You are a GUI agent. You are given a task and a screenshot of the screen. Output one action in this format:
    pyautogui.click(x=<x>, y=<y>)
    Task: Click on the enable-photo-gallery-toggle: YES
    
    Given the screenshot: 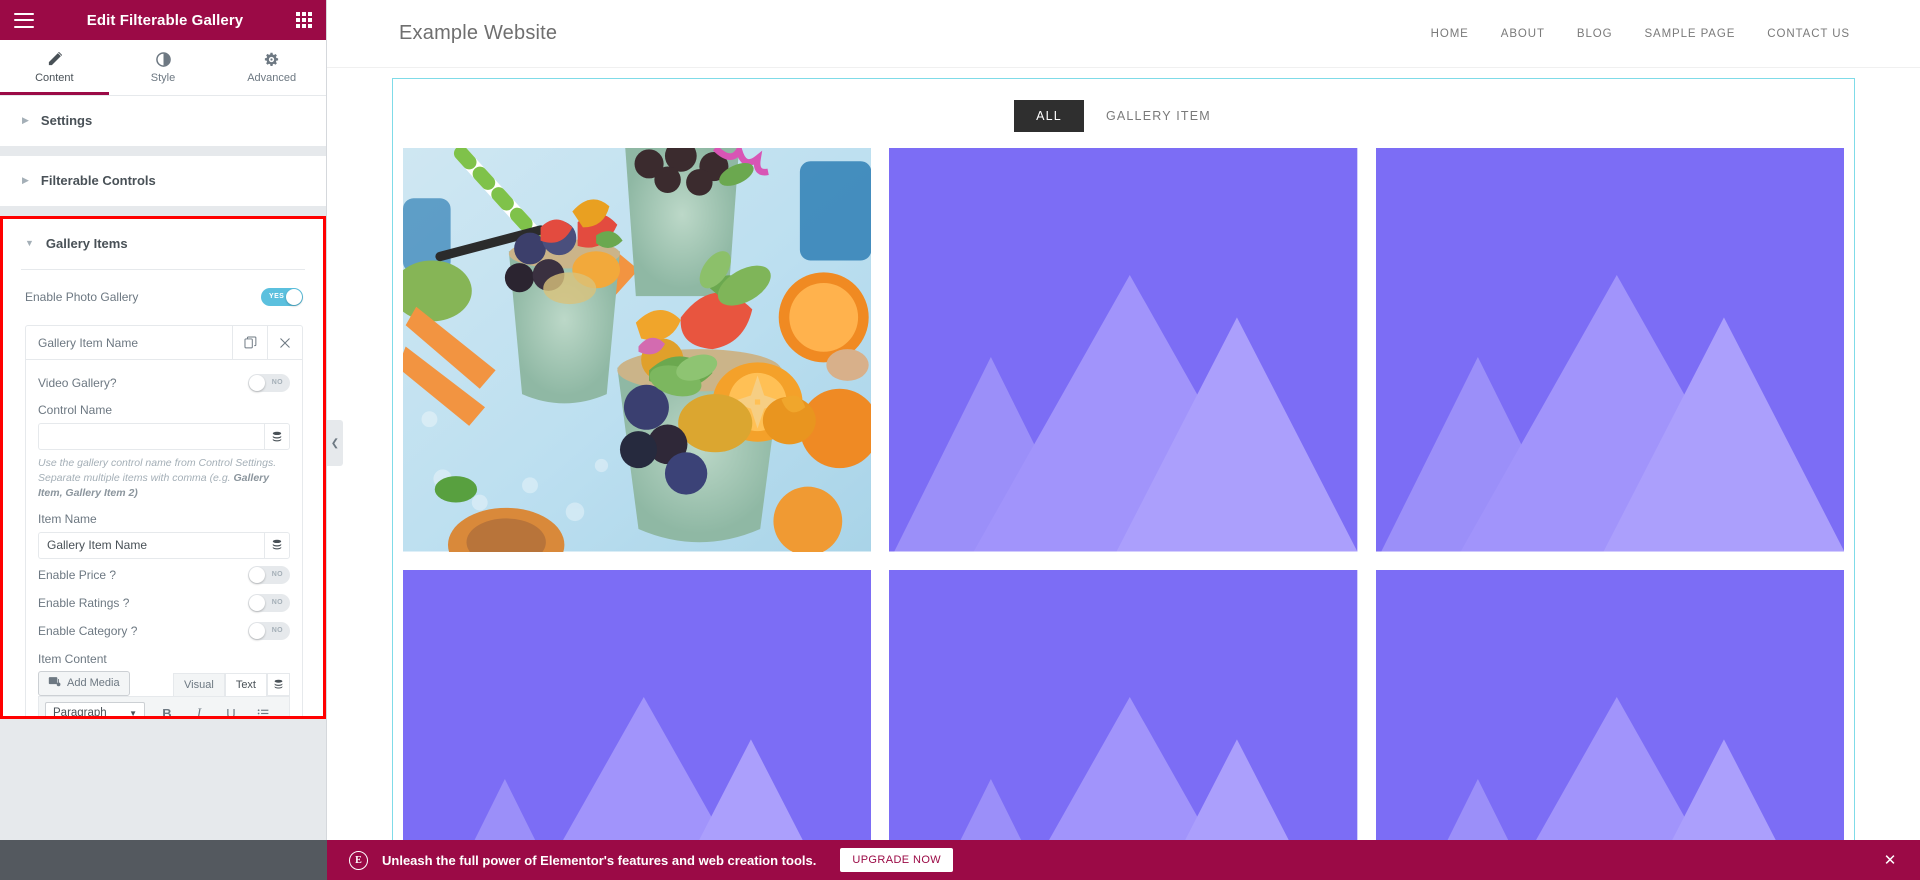 What is the action you would take?
    pyautogui.click(x=282, y=297)
    